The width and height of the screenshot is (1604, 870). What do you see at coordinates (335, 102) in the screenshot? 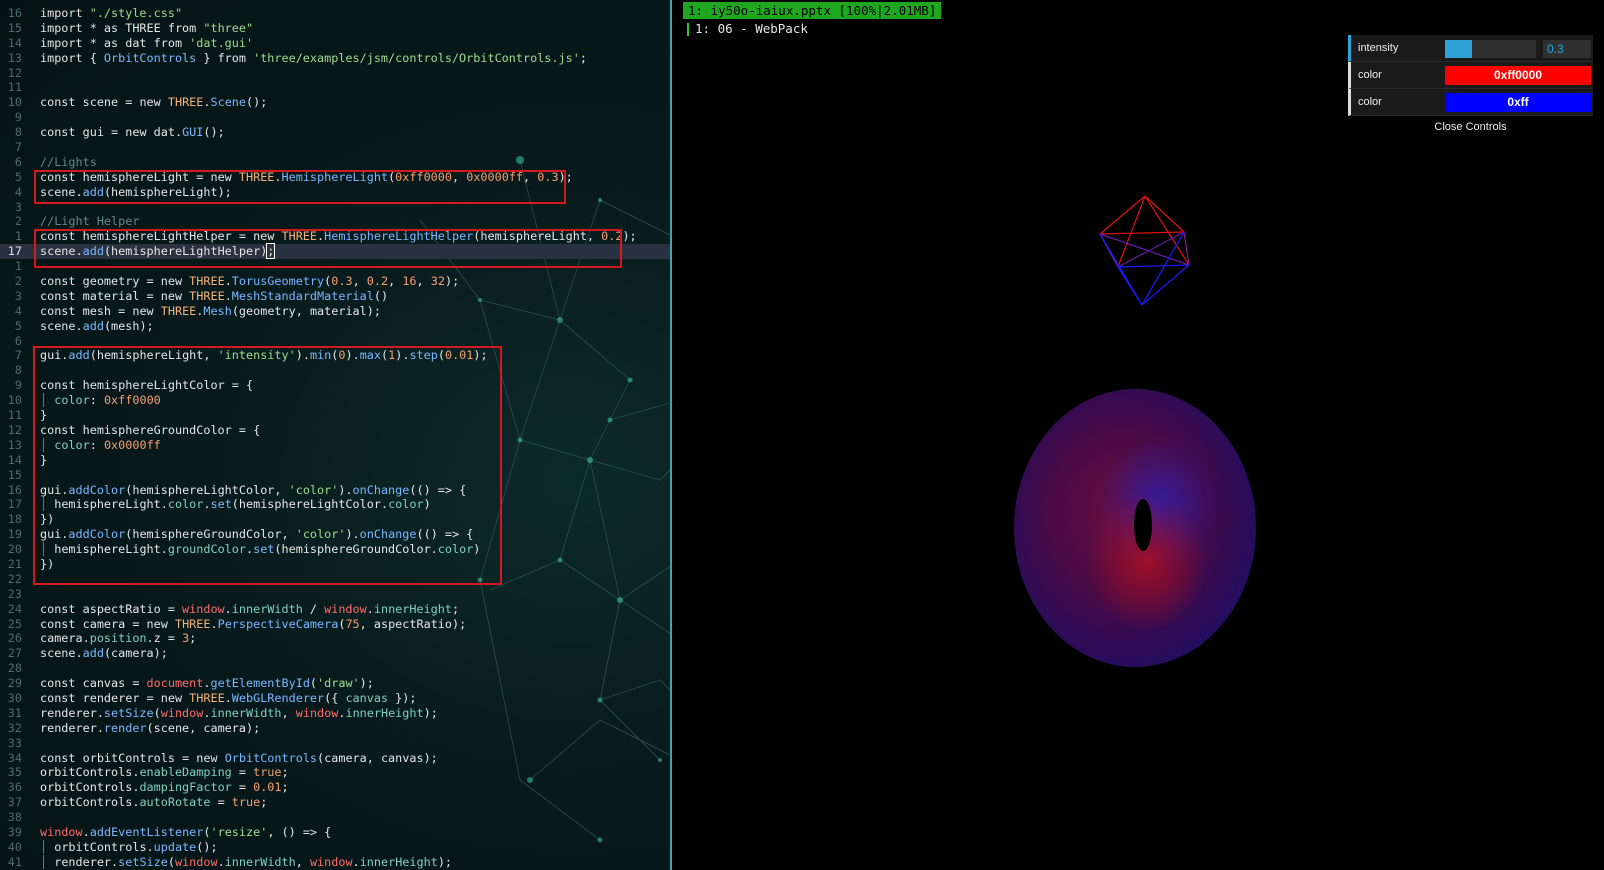
I see `code-line: 10 const scene = new THREE.Scene();` at bounding box center [335, 102].